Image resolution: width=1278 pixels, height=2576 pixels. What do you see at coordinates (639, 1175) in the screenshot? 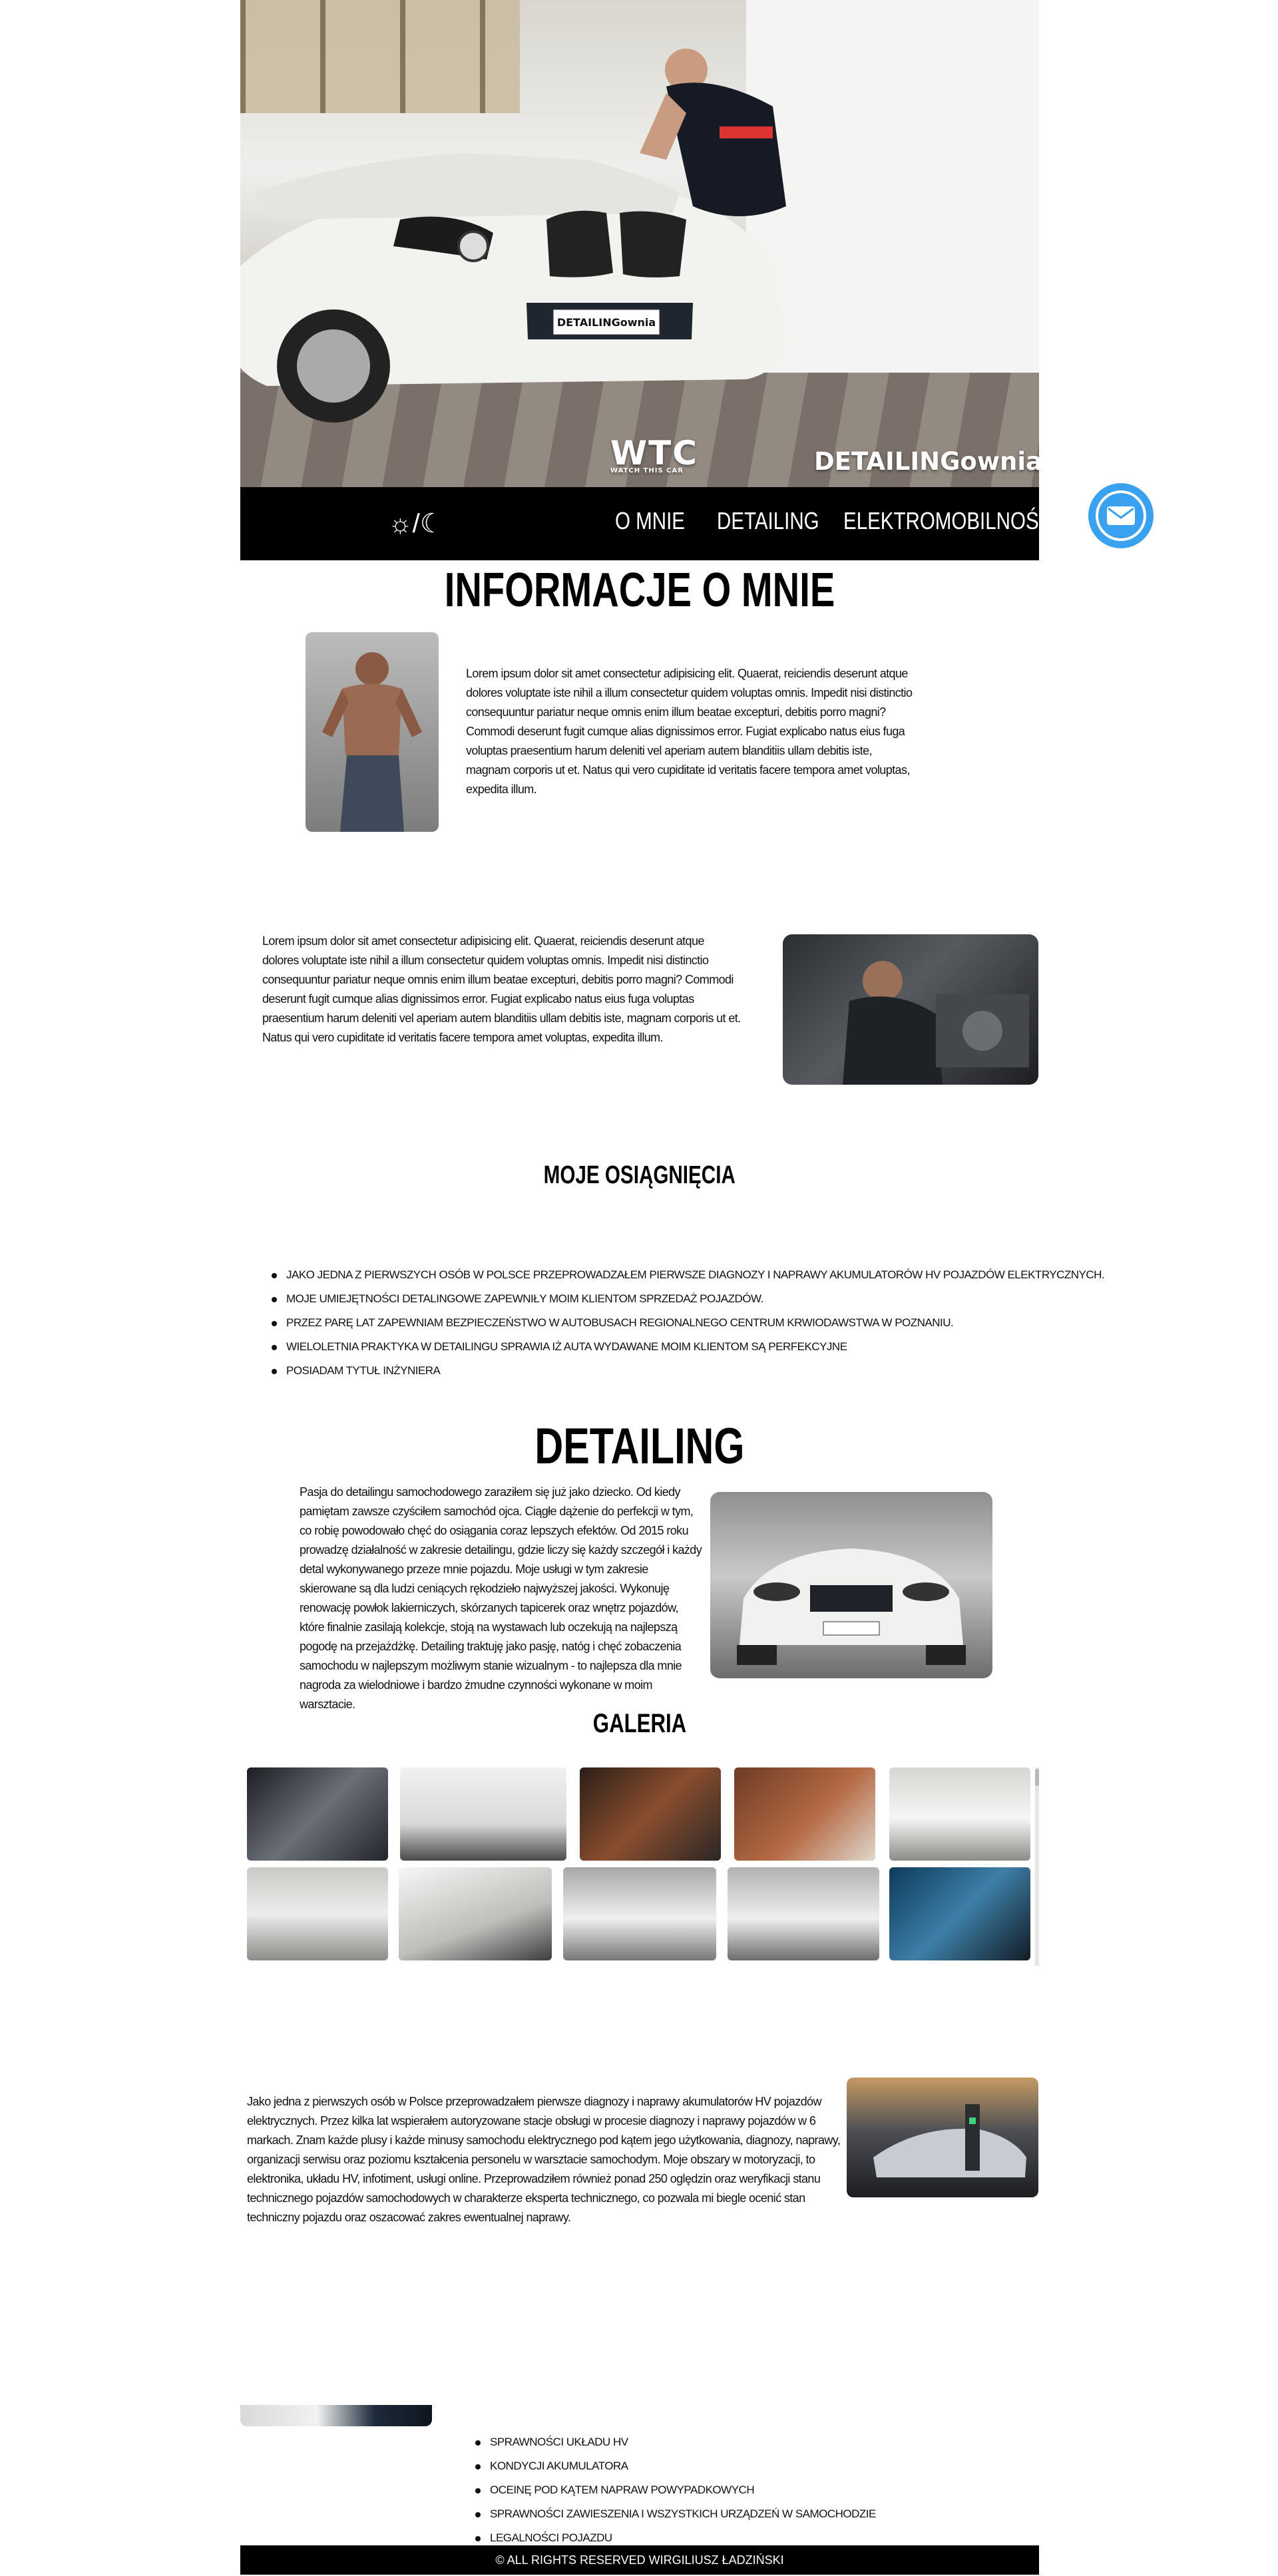
I see `achievements-title: MOJE OSIĄGNIĘCIA` at bounding box center [639, 1175].